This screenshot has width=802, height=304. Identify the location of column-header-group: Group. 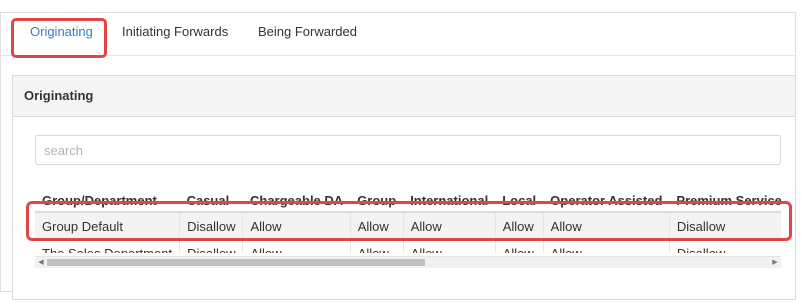
(377, 201).